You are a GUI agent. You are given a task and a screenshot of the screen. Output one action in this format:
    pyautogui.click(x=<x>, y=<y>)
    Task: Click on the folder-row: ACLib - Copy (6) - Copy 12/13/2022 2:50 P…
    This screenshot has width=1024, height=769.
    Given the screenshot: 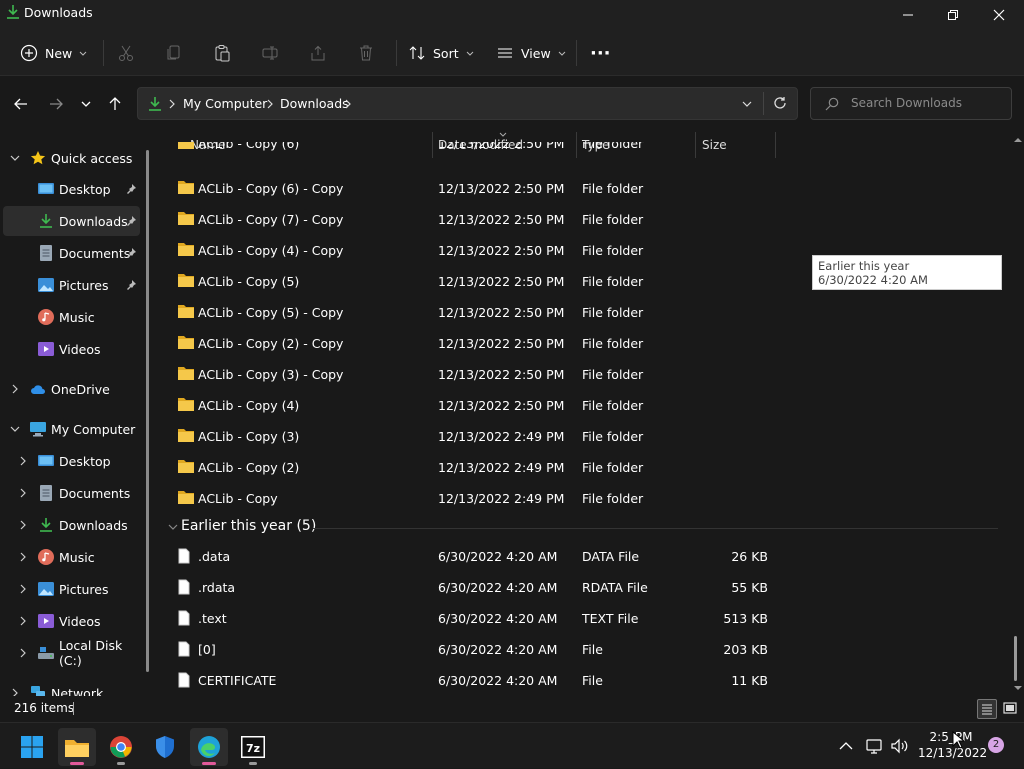 What is the action you would take?
    pyautogui.click(x=588, y=188)
    